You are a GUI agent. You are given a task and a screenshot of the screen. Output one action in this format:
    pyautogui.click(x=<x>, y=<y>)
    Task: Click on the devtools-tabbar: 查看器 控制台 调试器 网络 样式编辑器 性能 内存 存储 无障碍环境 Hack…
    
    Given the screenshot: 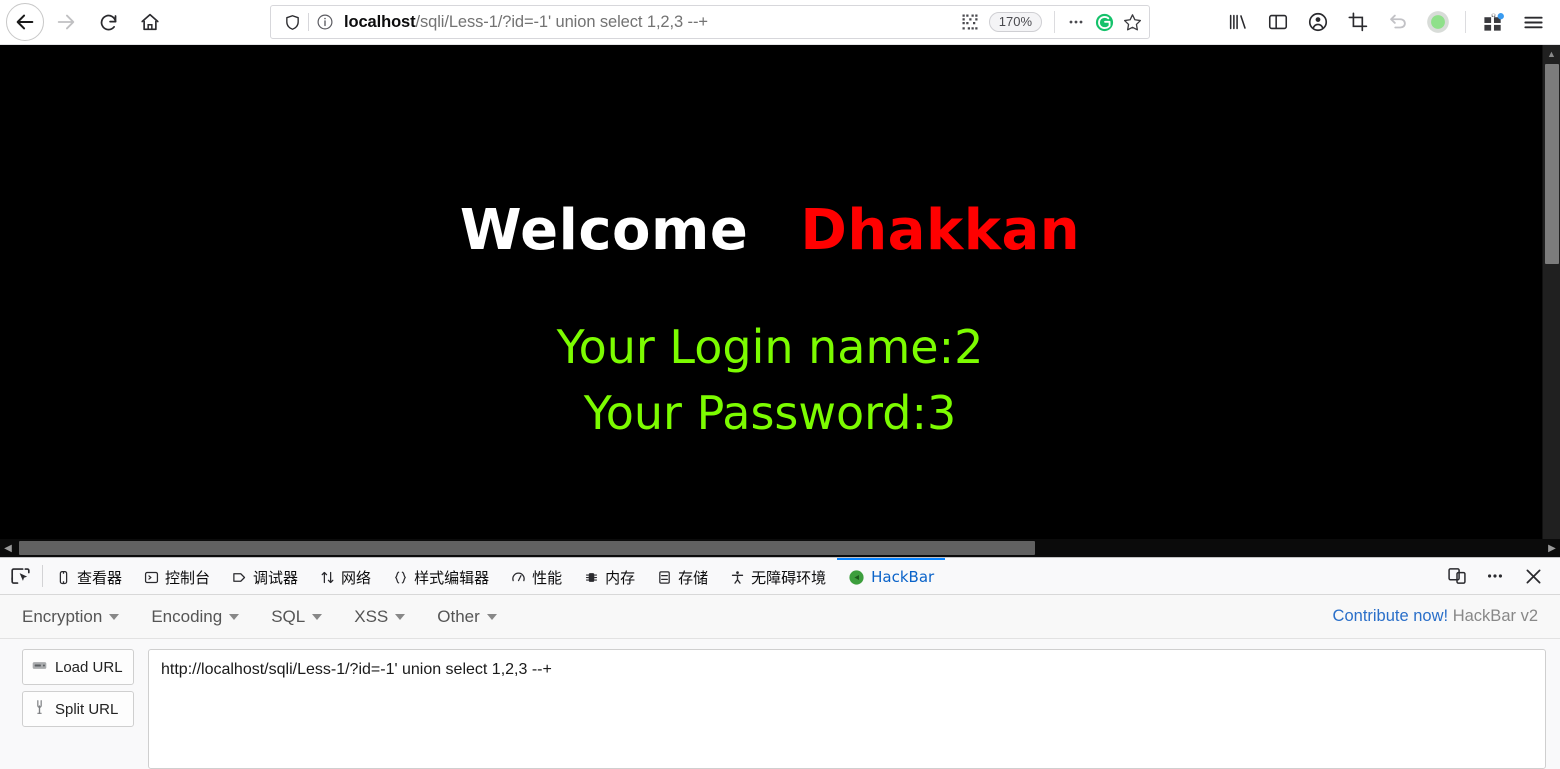 What is the action you would take?
    pyautogui.click(x=780, y=576)
    